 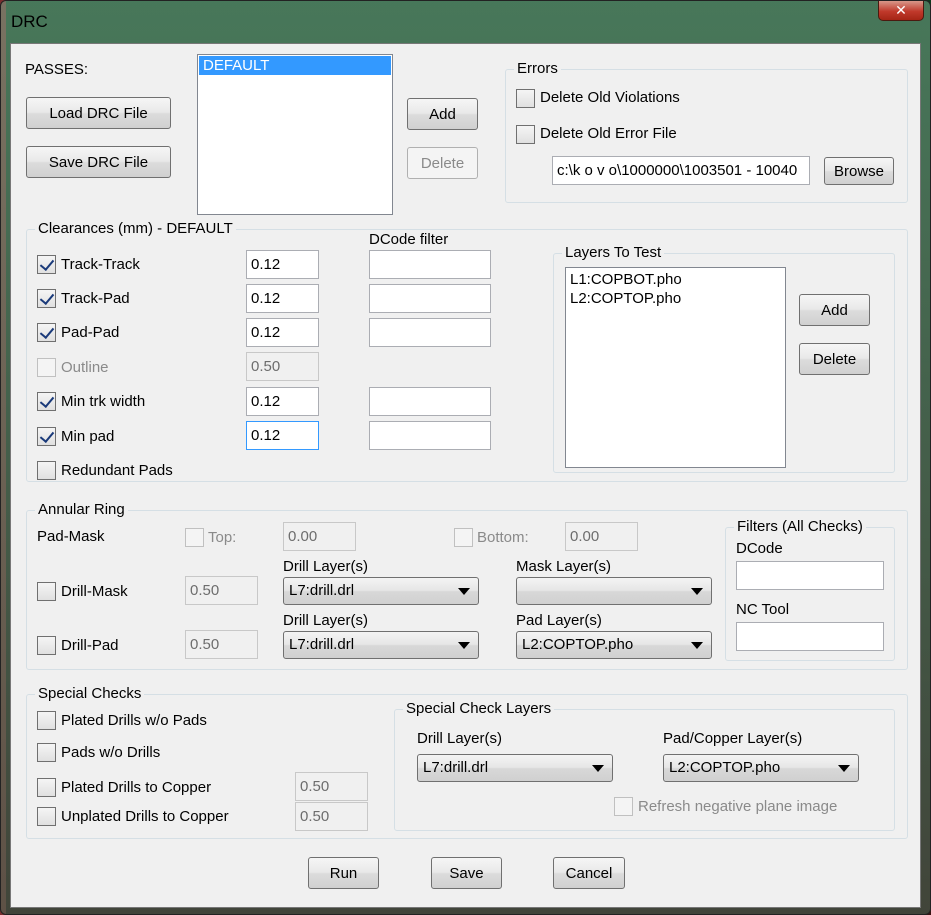 What do you see at coordinates (46, 401) in the screenshot?
I see `min-trk-width-checkbox` at bounding box center [46, 401].